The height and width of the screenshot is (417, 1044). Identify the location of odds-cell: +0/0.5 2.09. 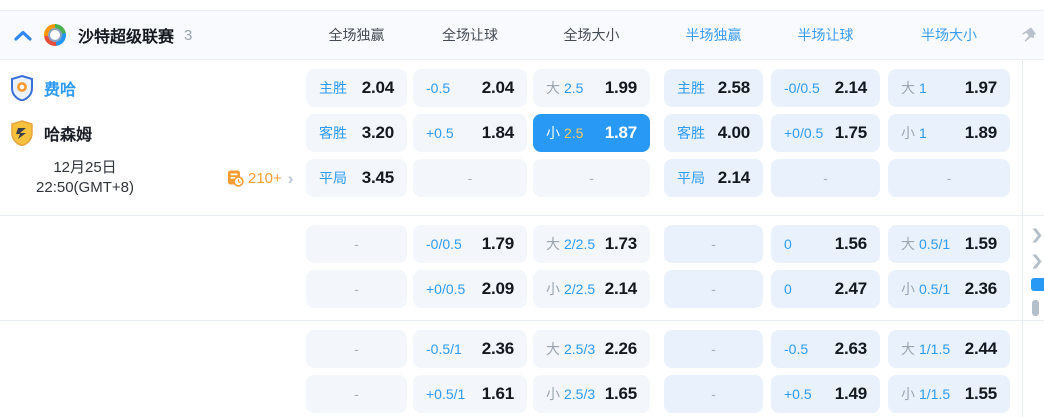
(470, 289).